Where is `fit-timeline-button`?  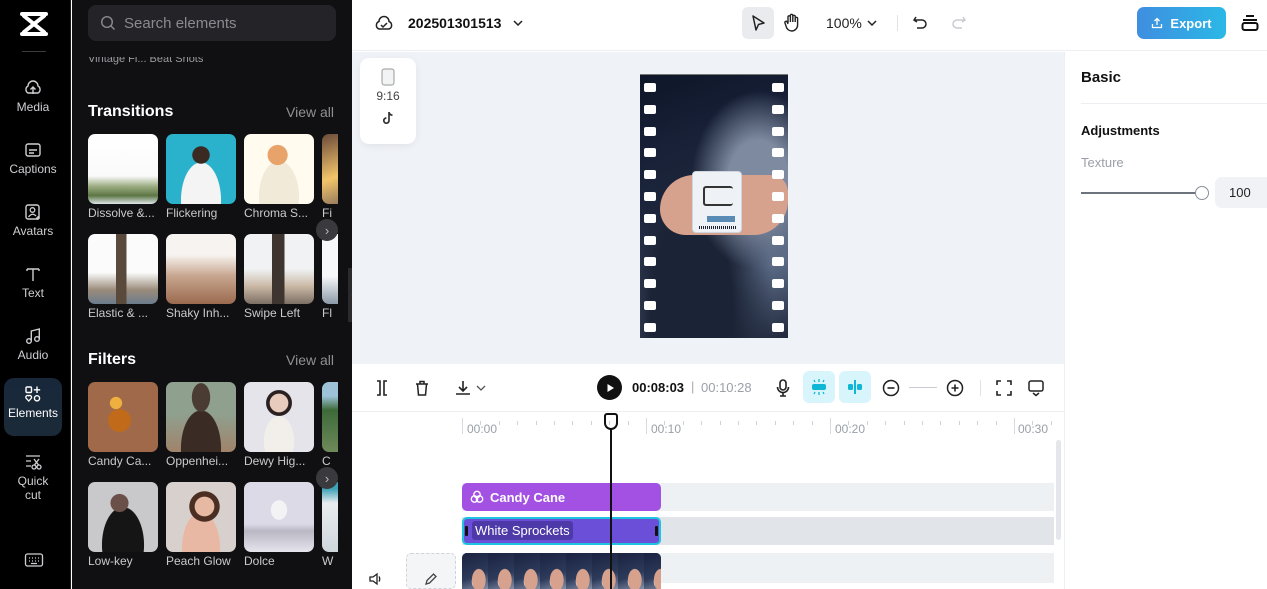 fit-timeline-button is located at coordinates (1004, 388).